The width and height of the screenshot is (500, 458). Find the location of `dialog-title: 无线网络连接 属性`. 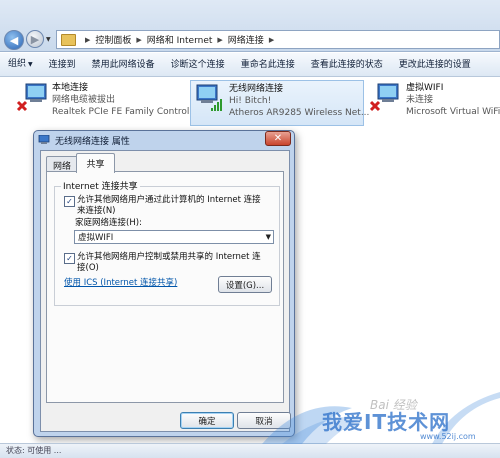

dialog-title: 无线网络连接 属性 is located at coordinates (92, 141).